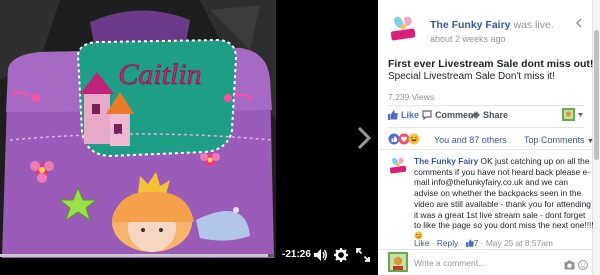 Image resolution: width=600 pixels, height=275 pixels. I want to click on dropdown-caret-icon: ▼, so click(590, 141).